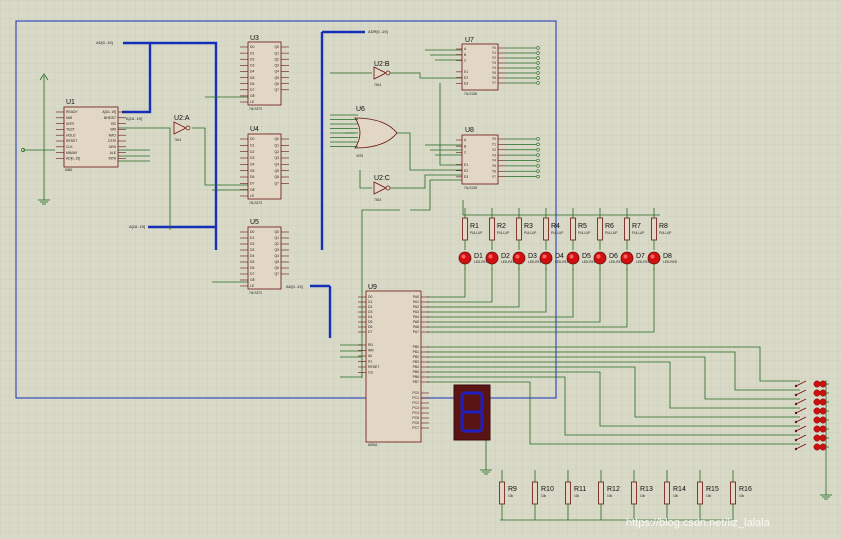 The height and width of the screenshot is (539, 841). Describe the element at coordinates (512, 489) in the screenshot. I see `resistor-ref: R9` at that location.